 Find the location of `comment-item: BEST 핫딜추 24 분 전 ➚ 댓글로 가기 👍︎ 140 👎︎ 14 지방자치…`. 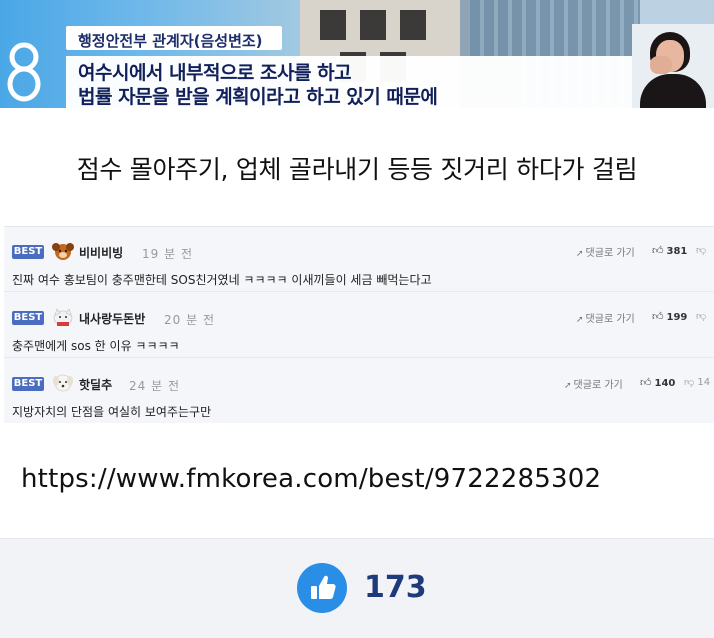

comment-item: BEST 핫딜추 24 분 전 ➚ 댓글로 가기 👍︎ 140 👎︎ 14 지방자치… is located at coordinates (359, 390).